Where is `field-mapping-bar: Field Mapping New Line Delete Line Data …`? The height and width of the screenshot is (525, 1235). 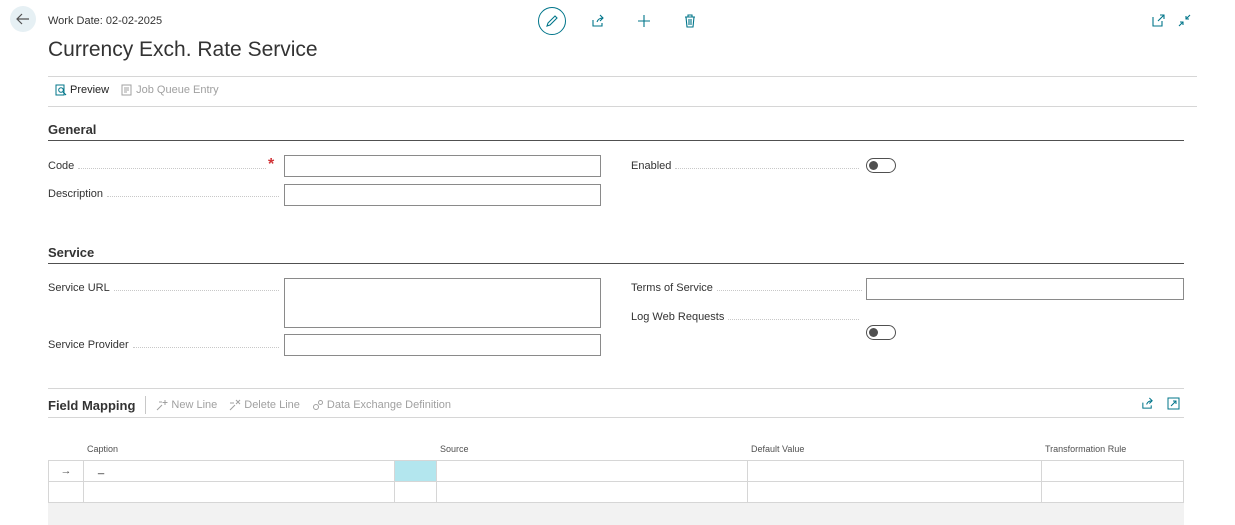
field-mapping-bar: Field Mapping New Line Delete Line Data … is located at coordinates (255, 405).